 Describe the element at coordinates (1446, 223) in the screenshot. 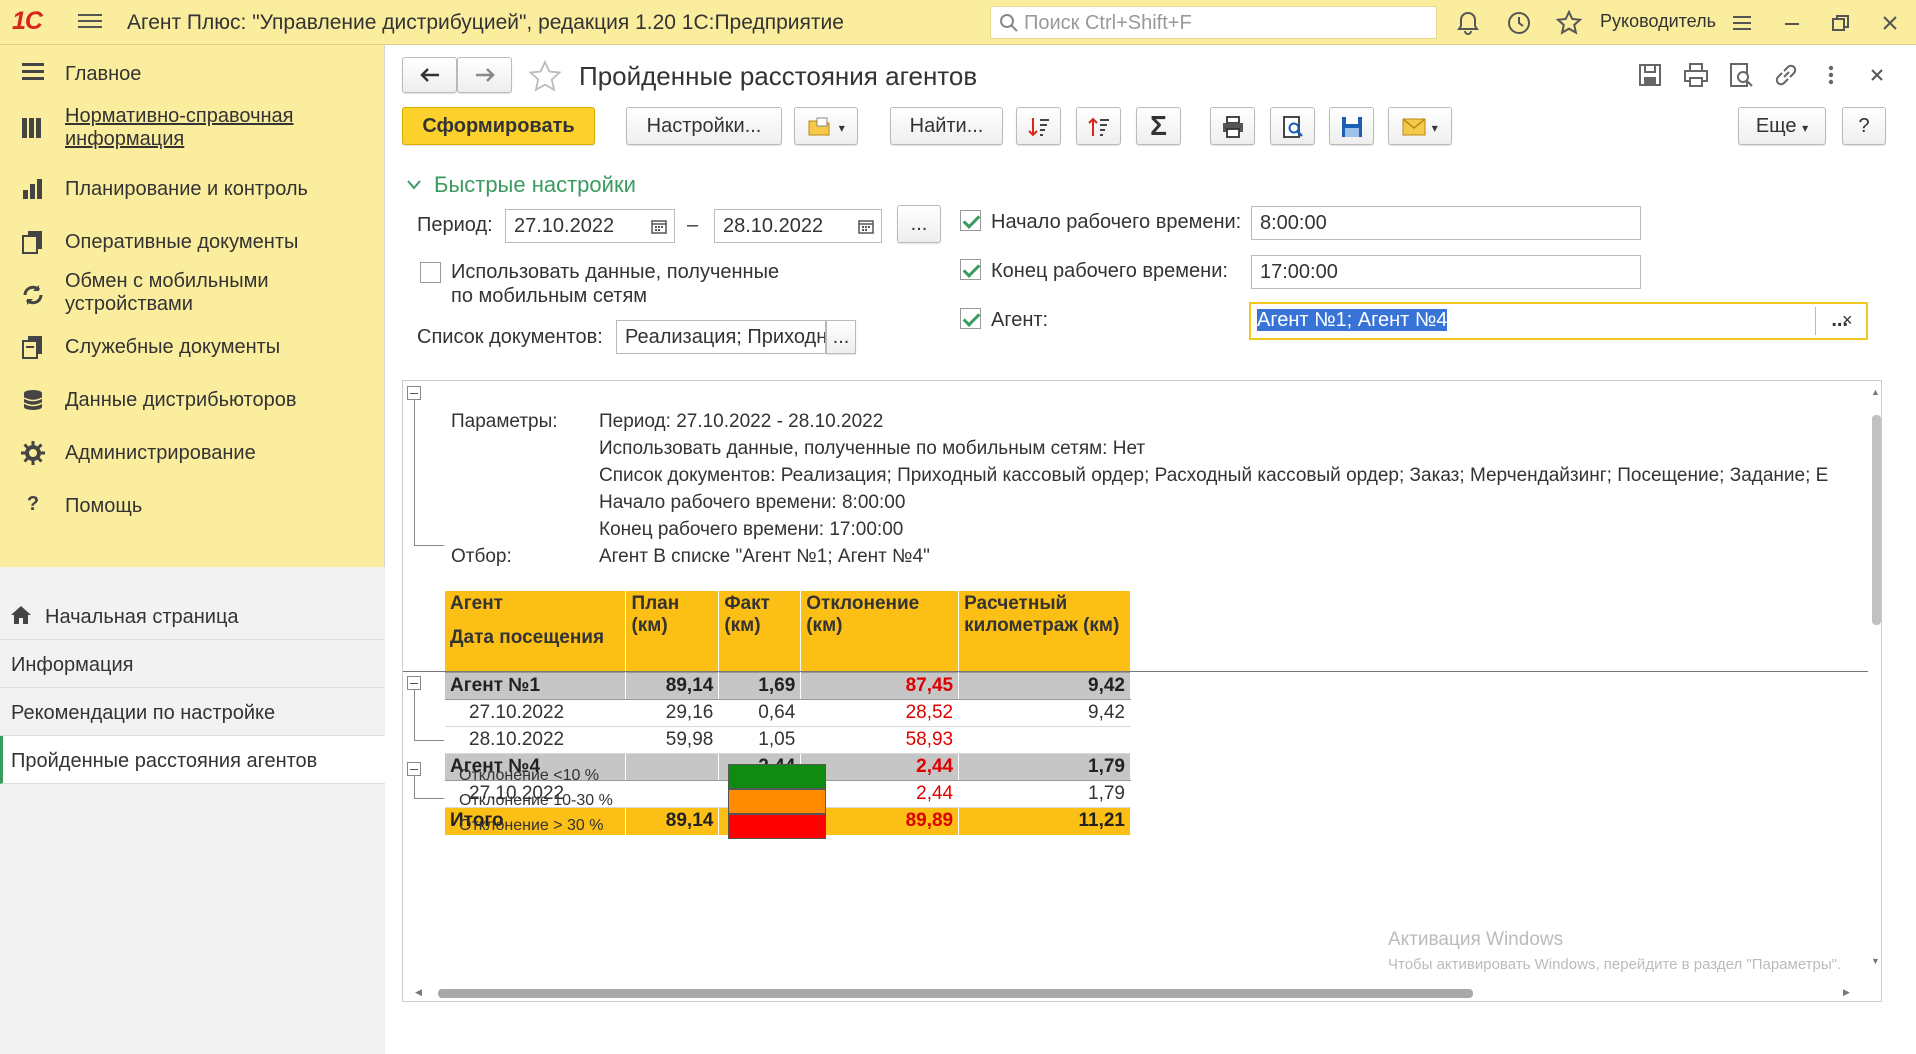

I see `start-time-field: 8:00:00` at that location.